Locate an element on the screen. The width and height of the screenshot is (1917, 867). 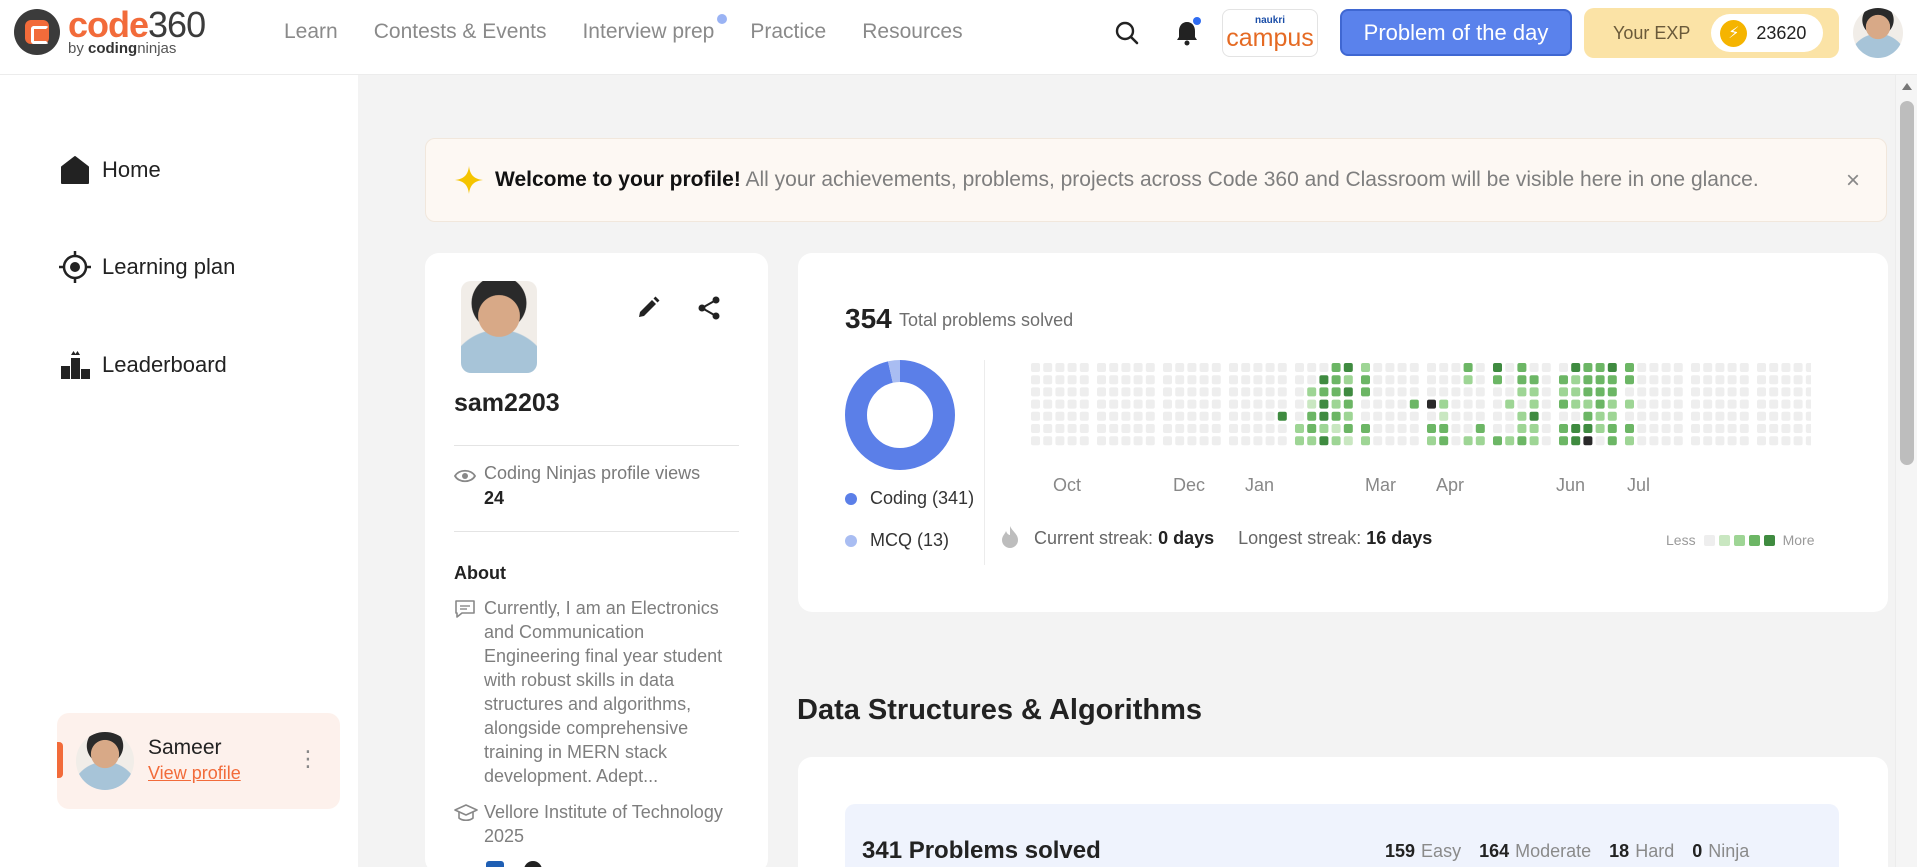
page-scrollbar is located at coordinates (1906, 471).